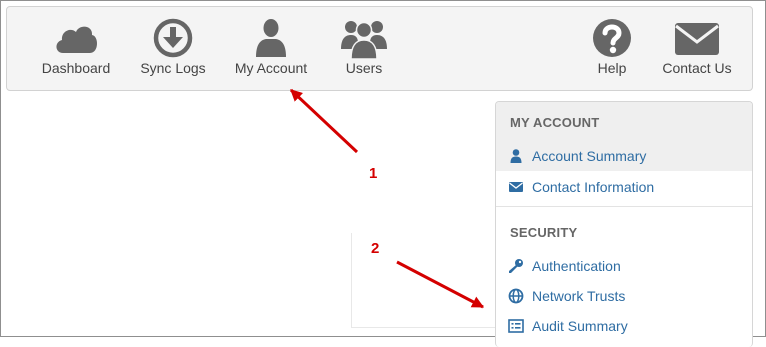  What do you see at coordinates (173, 68) in the screenshot?
I see `nav-sync-logs-label: Sync Logs` at bounding box center [173, 68].